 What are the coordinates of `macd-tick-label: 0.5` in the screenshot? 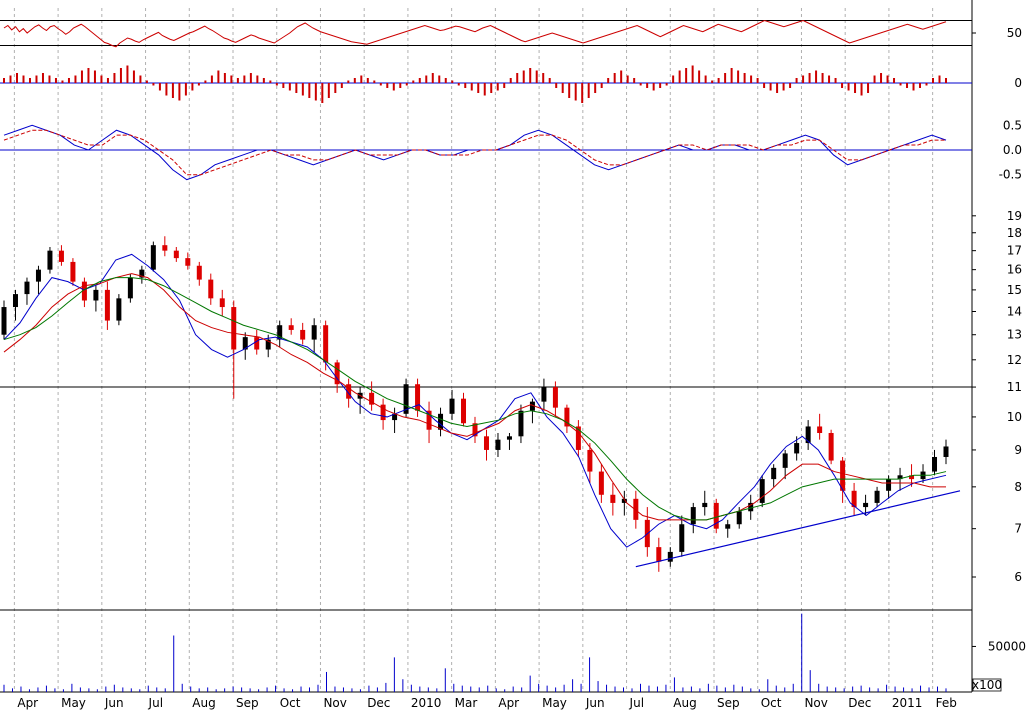 It's located at (1012, 125).